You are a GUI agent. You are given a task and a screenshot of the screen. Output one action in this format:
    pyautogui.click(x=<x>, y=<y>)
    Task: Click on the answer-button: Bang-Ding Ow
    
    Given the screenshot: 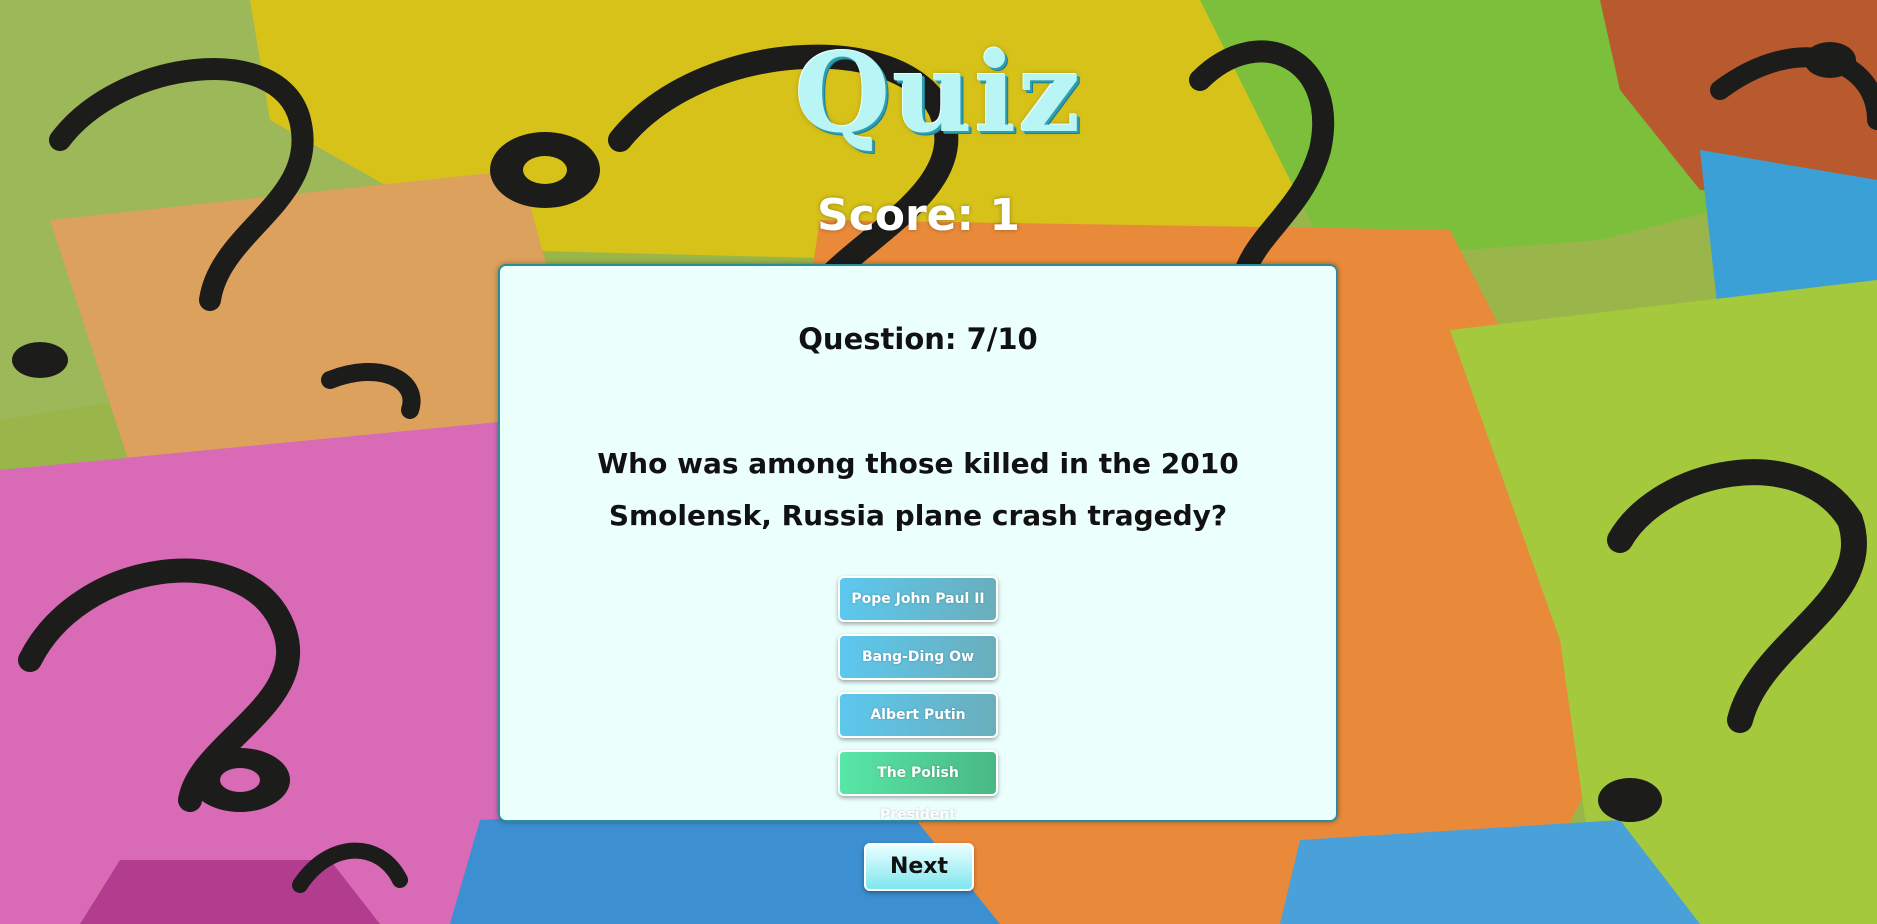 What is the action you would take?
    pyautogui.click(x=918, y=657)
    